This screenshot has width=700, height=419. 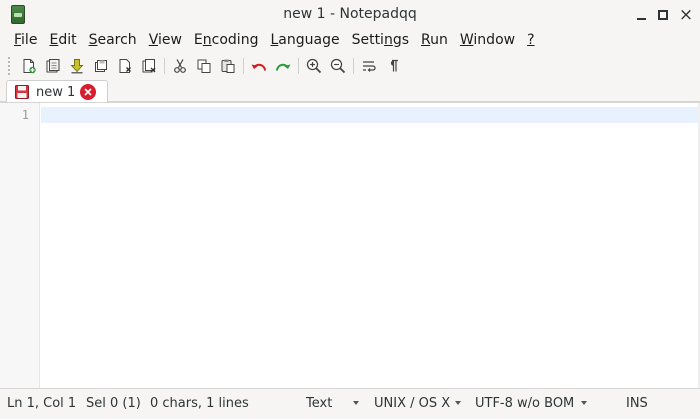 I want to click on selection-info: Sel 0 (1), so click(x=113, y=403).